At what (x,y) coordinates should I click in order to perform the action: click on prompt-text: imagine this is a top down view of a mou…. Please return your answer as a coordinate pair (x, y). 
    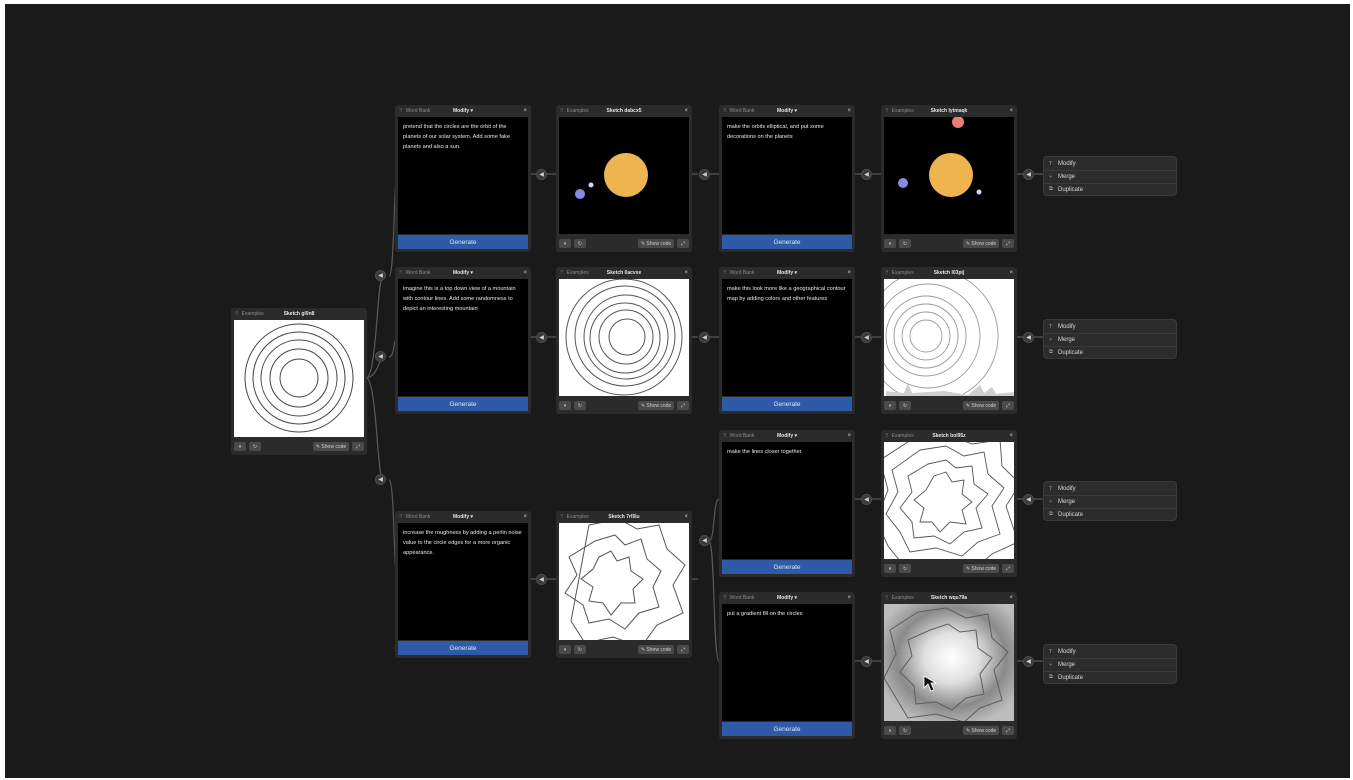
    Looking at the image, I should click on (463, 299).